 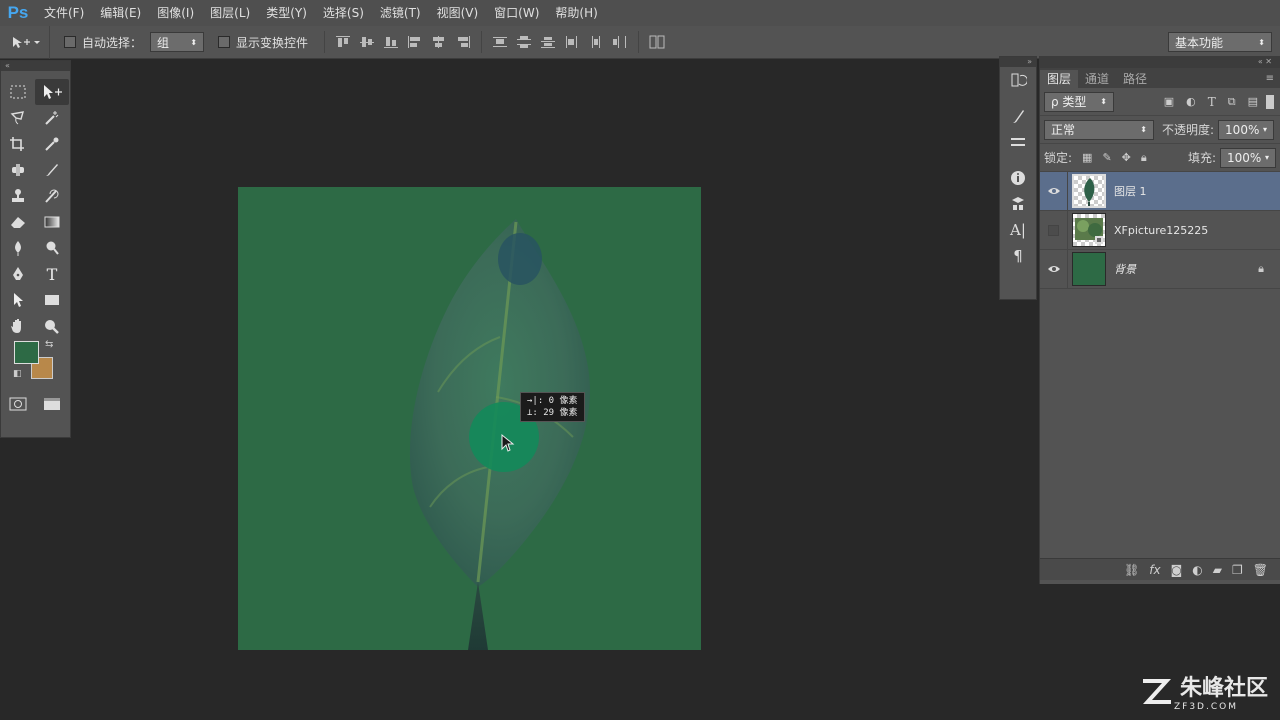 What do you see at coordinates (18, 118) in the screenshot?
I see `lasso-tool-icon` at bounding box center [18, 118].